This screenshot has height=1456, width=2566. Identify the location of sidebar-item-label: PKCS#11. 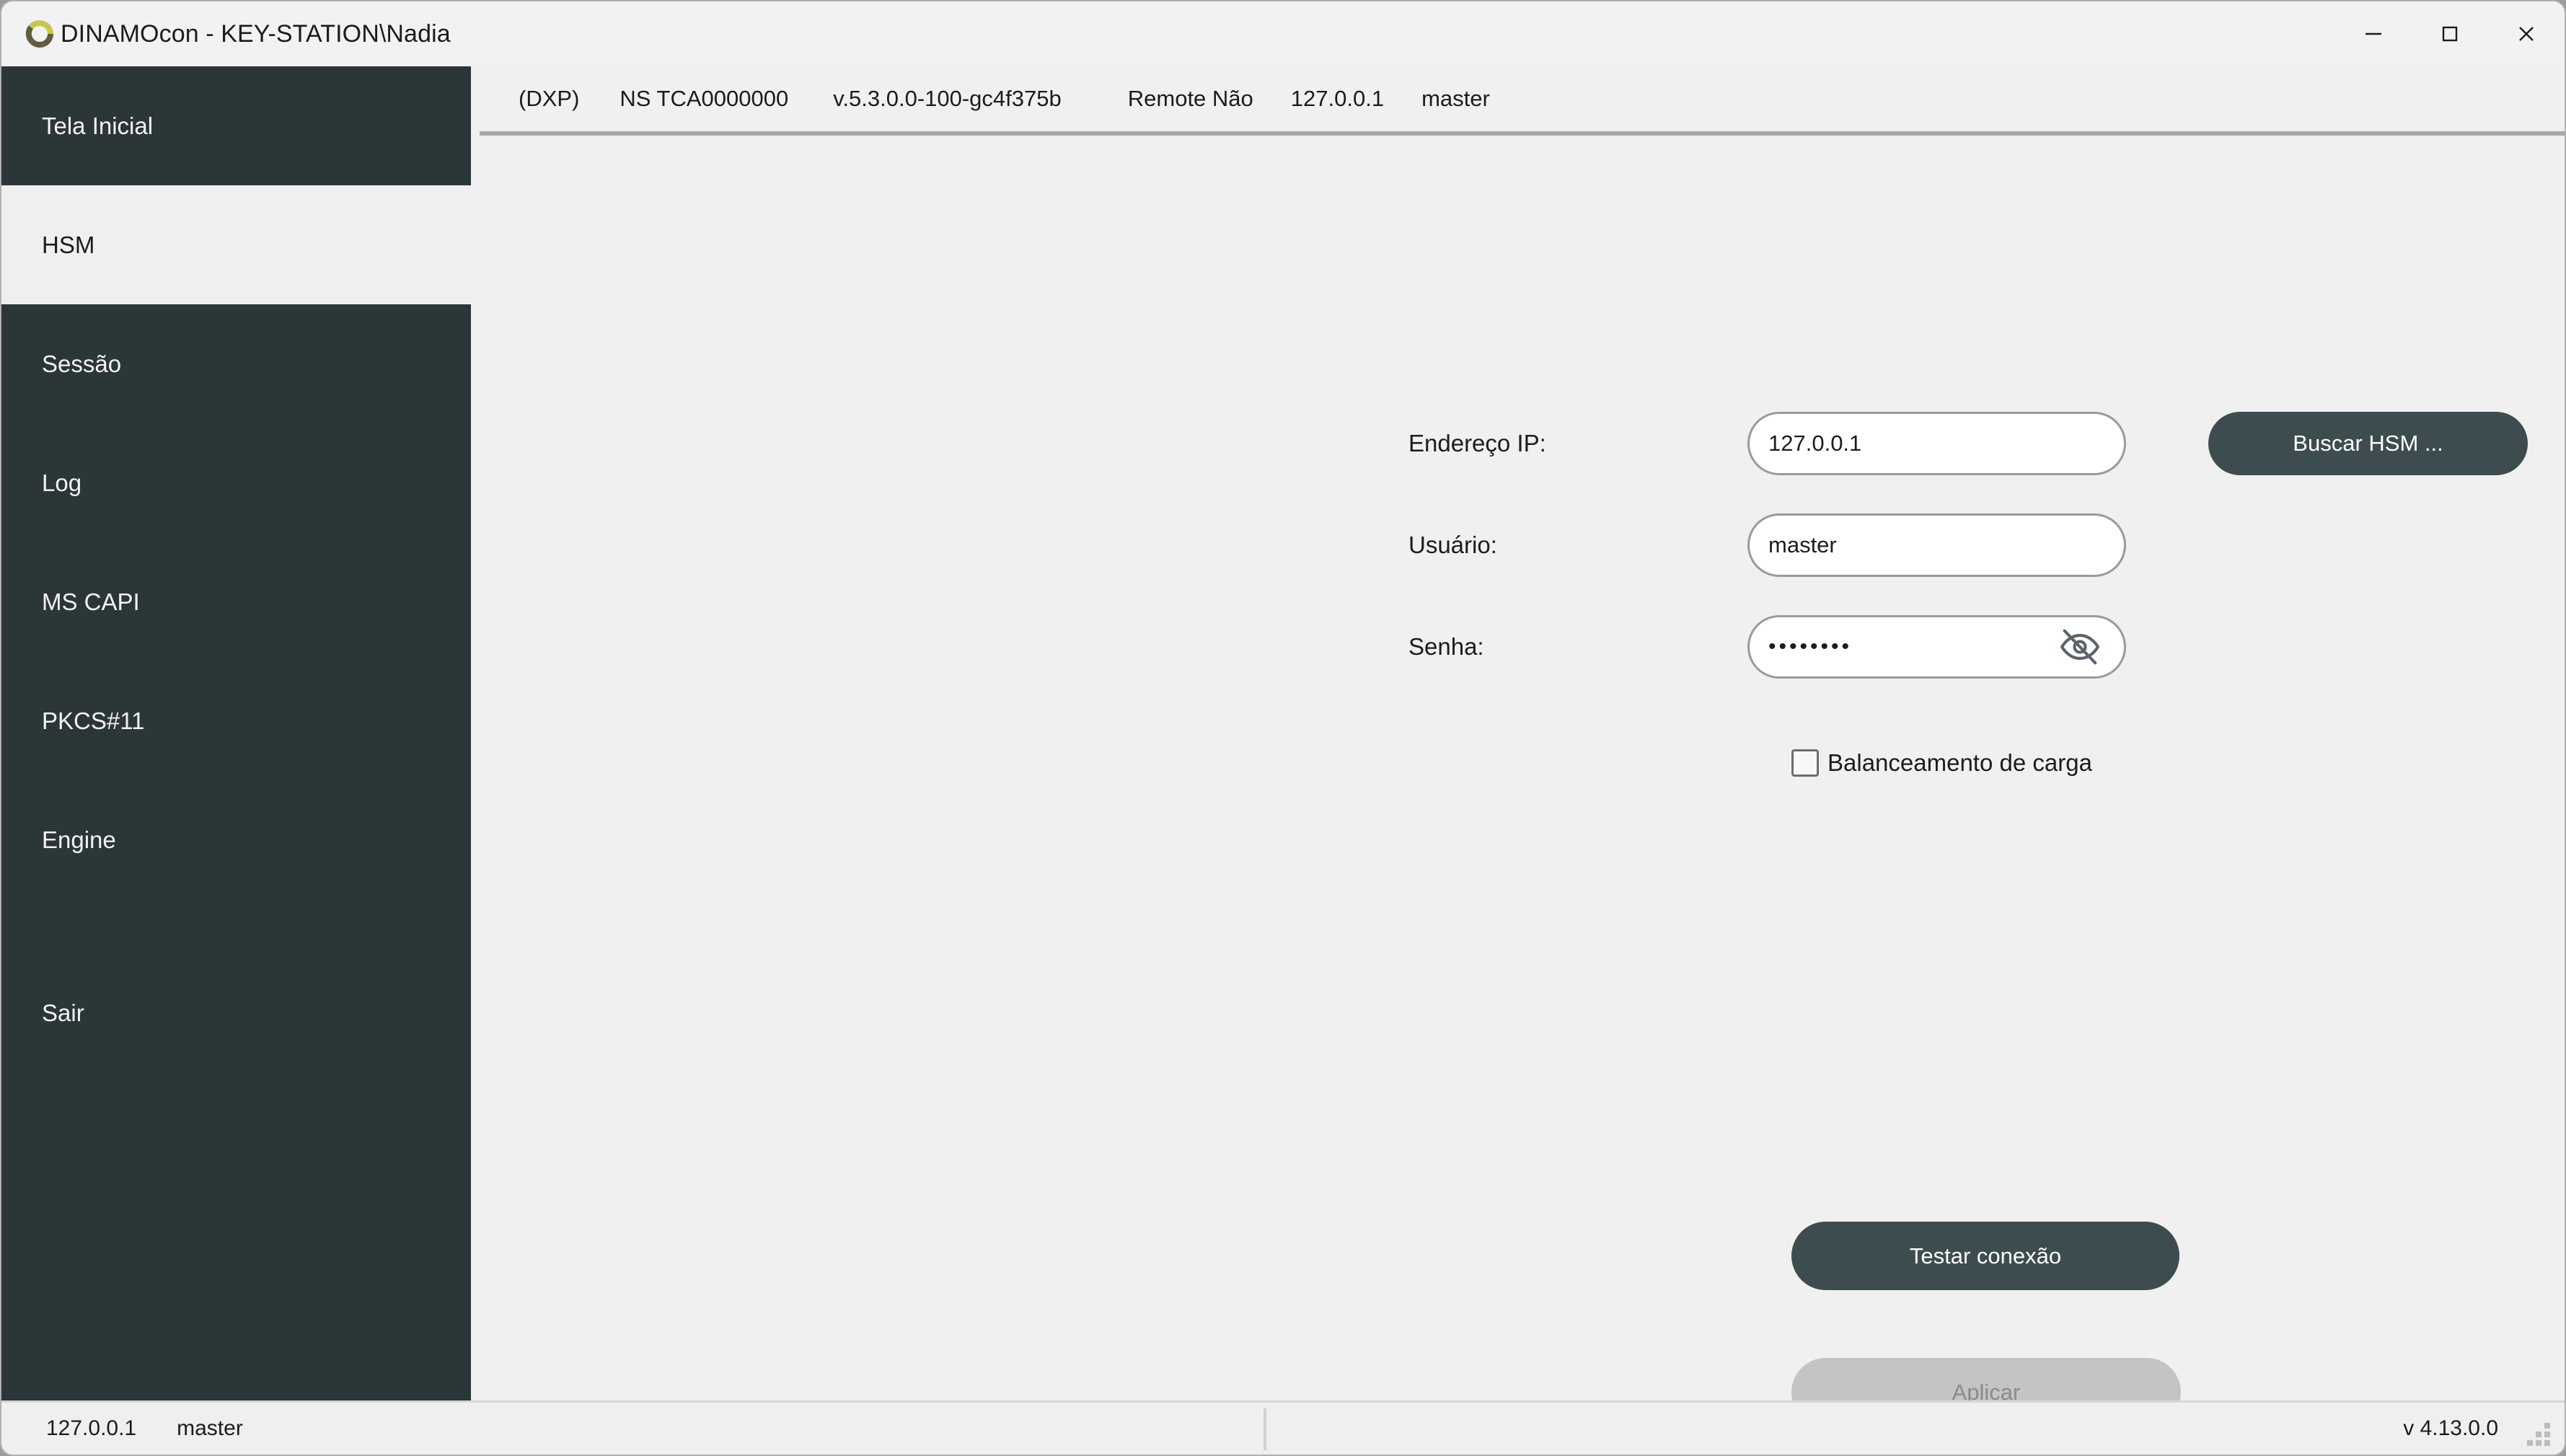
(93, 720).